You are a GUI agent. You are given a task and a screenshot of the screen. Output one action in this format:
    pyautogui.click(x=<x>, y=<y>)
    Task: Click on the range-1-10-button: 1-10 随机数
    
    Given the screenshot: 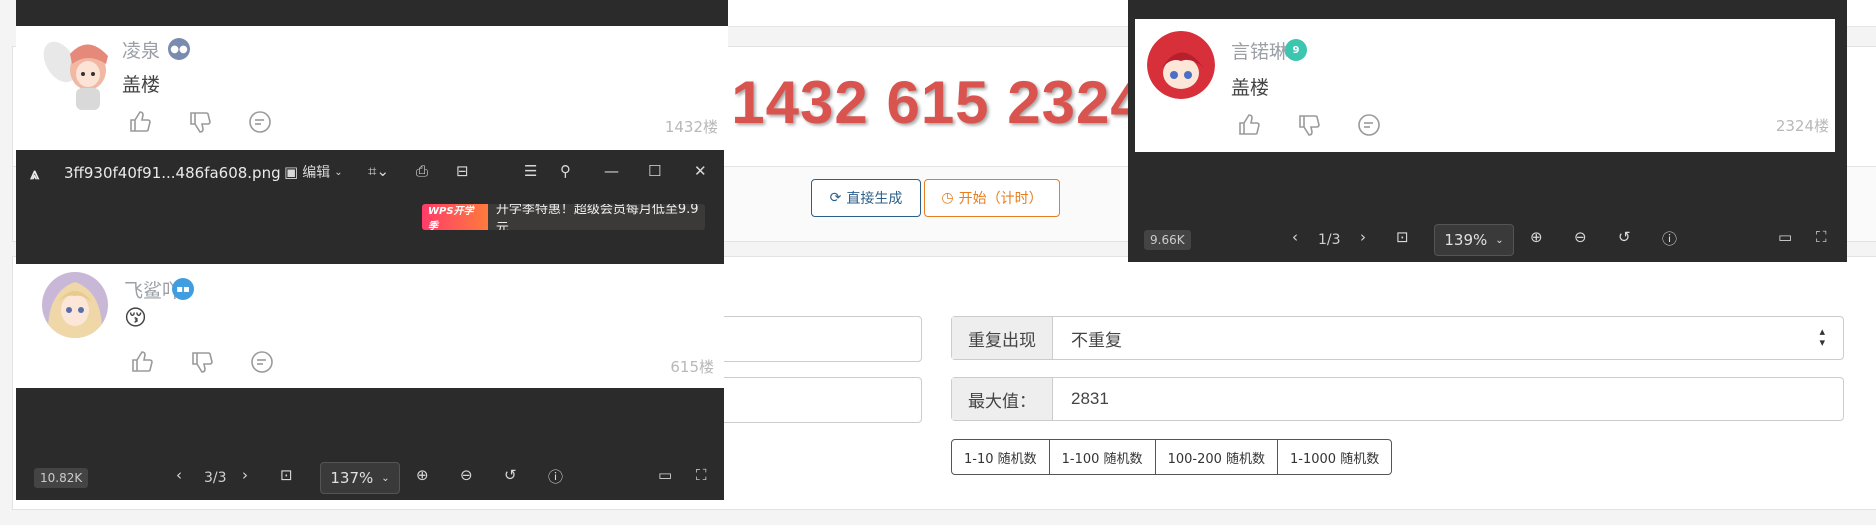 What is the action you would take?
    pyautogui.click(x=1000, y=457)
    